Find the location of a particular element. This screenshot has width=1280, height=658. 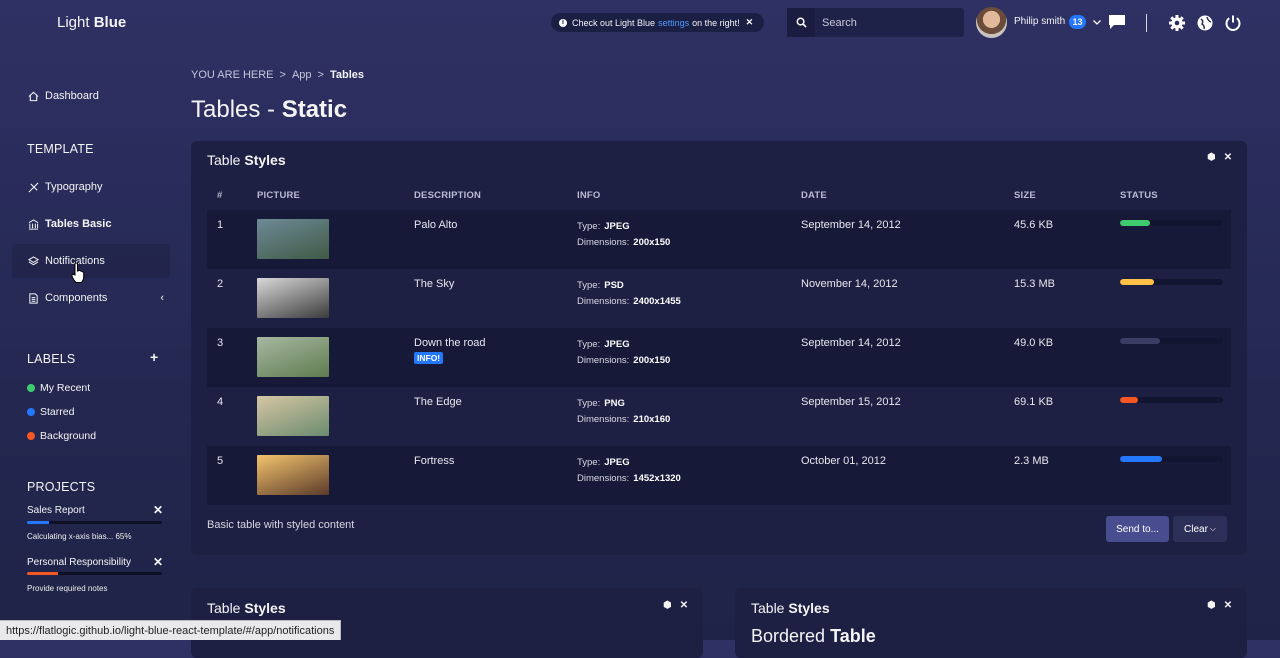

sidebar-item-label: Tables Basic is located at coordinates (78, 224).